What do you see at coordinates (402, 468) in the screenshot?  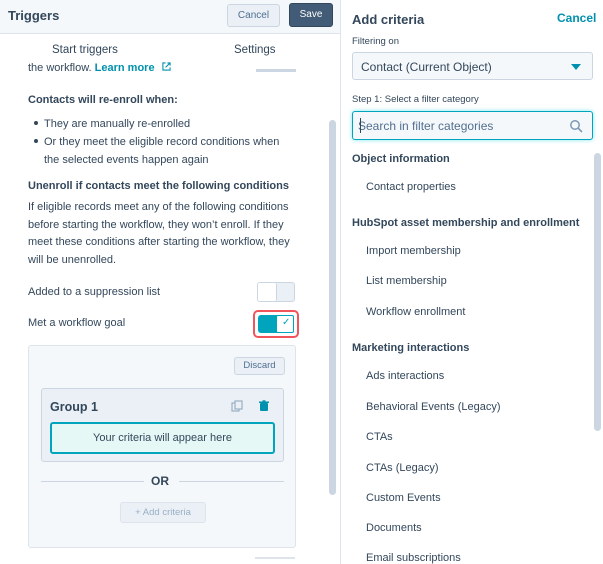 I see `category-item-ctas-legacy: CTAs (Legacy)` at bounding box center [402, 468].